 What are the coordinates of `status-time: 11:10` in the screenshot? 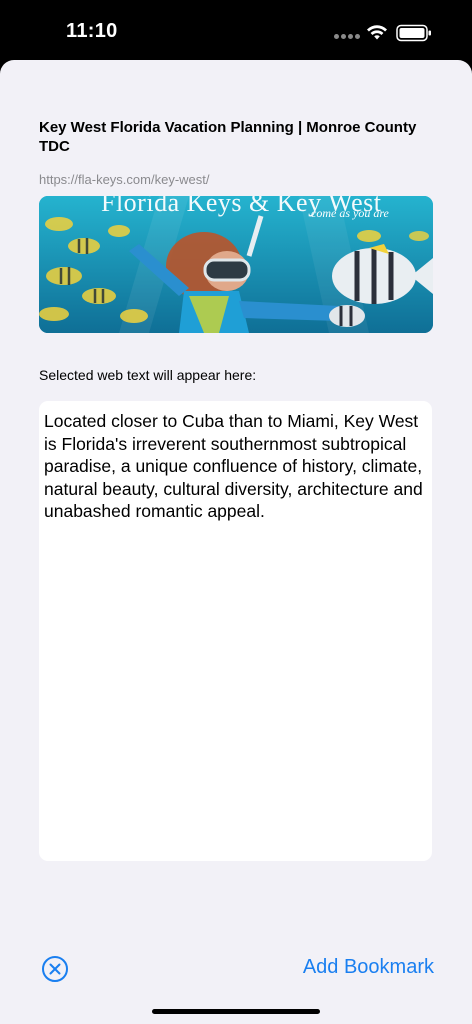 It's located at (92, 31).